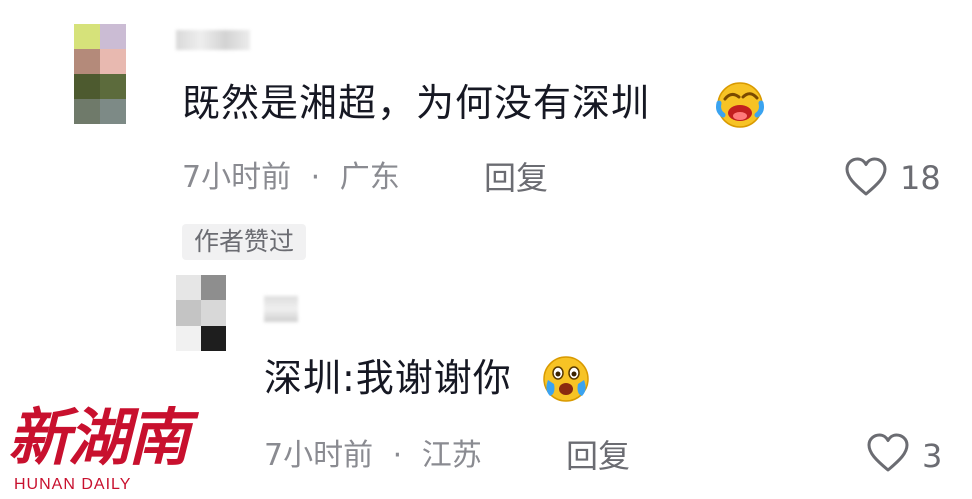  I want to click on reply-time: 7小时前, so click(319, 455).